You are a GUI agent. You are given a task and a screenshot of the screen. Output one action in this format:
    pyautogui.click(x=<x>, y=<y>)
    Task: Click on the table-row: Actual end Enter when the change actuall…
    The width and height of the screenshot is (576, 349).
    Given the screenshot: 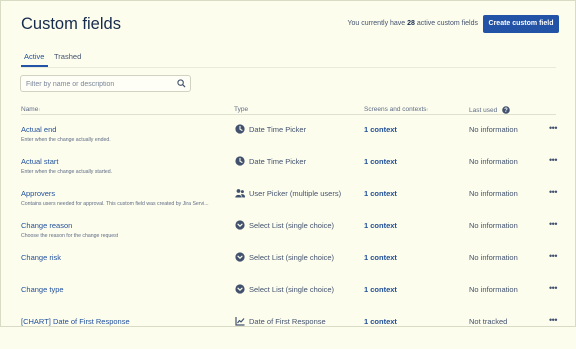 What is the action you would take?
    pyautogui.click(x=288, y=139)
    